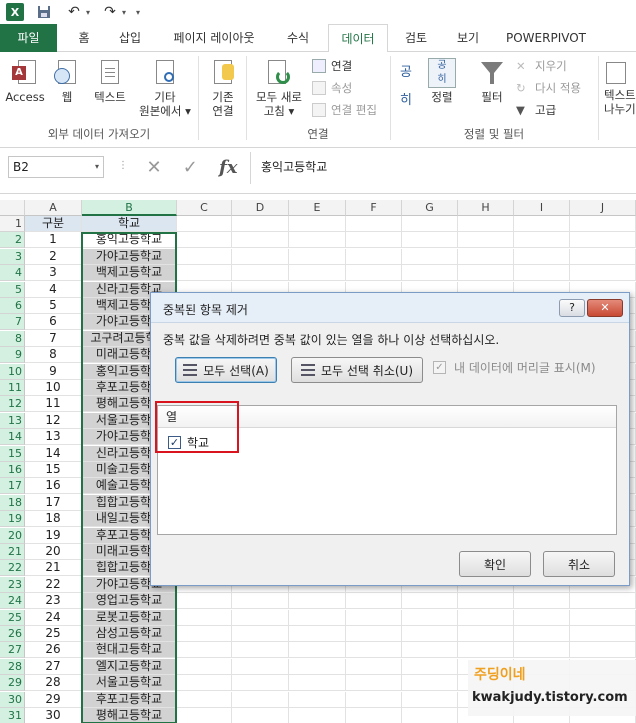 Image resolution: width=636 pixels, height=723 pixels. I want to click on cell: 5, so click(53, 306).